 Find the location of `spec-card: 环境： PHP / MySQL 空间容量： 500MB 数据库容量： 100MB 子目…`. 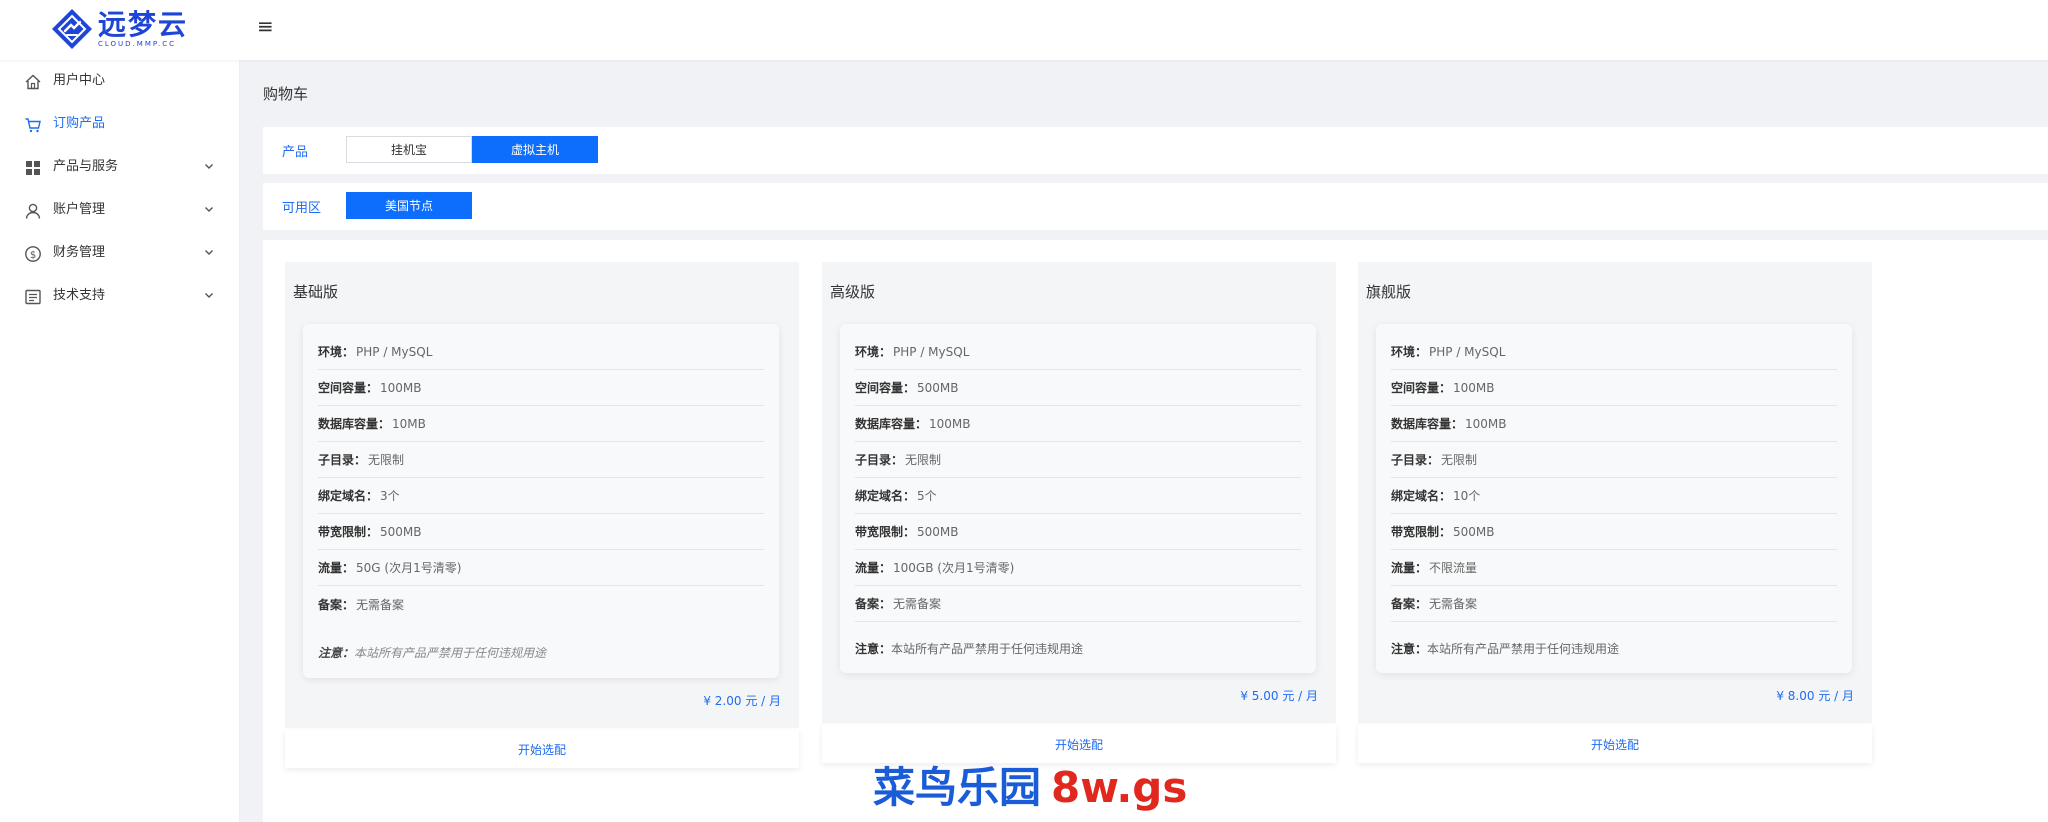

spec-card: 环境： PHP / MySQL 空间容量： 500MB 数据库容量： 100MB 子目… is located at coordinates (1078, 498).